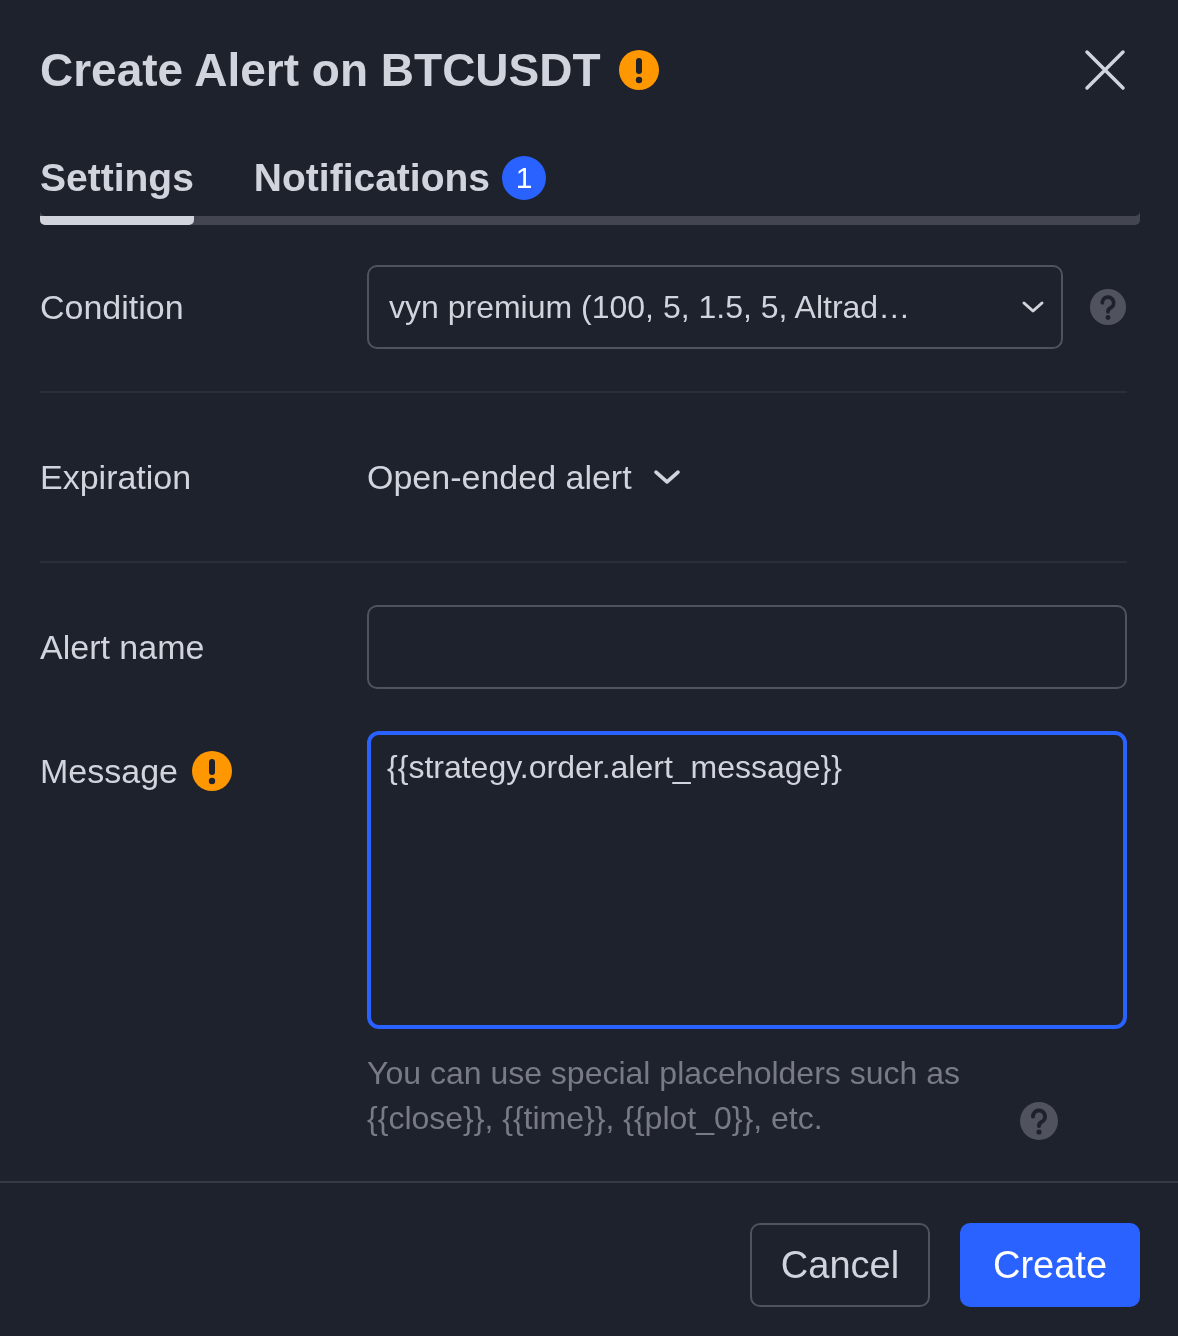 This screenshot has width=1178, height=1336. What do you see at coordinates (840, 1265) in the screenshot?
I see `cancel-button: Cancel` at bounding box center [840, 1265].